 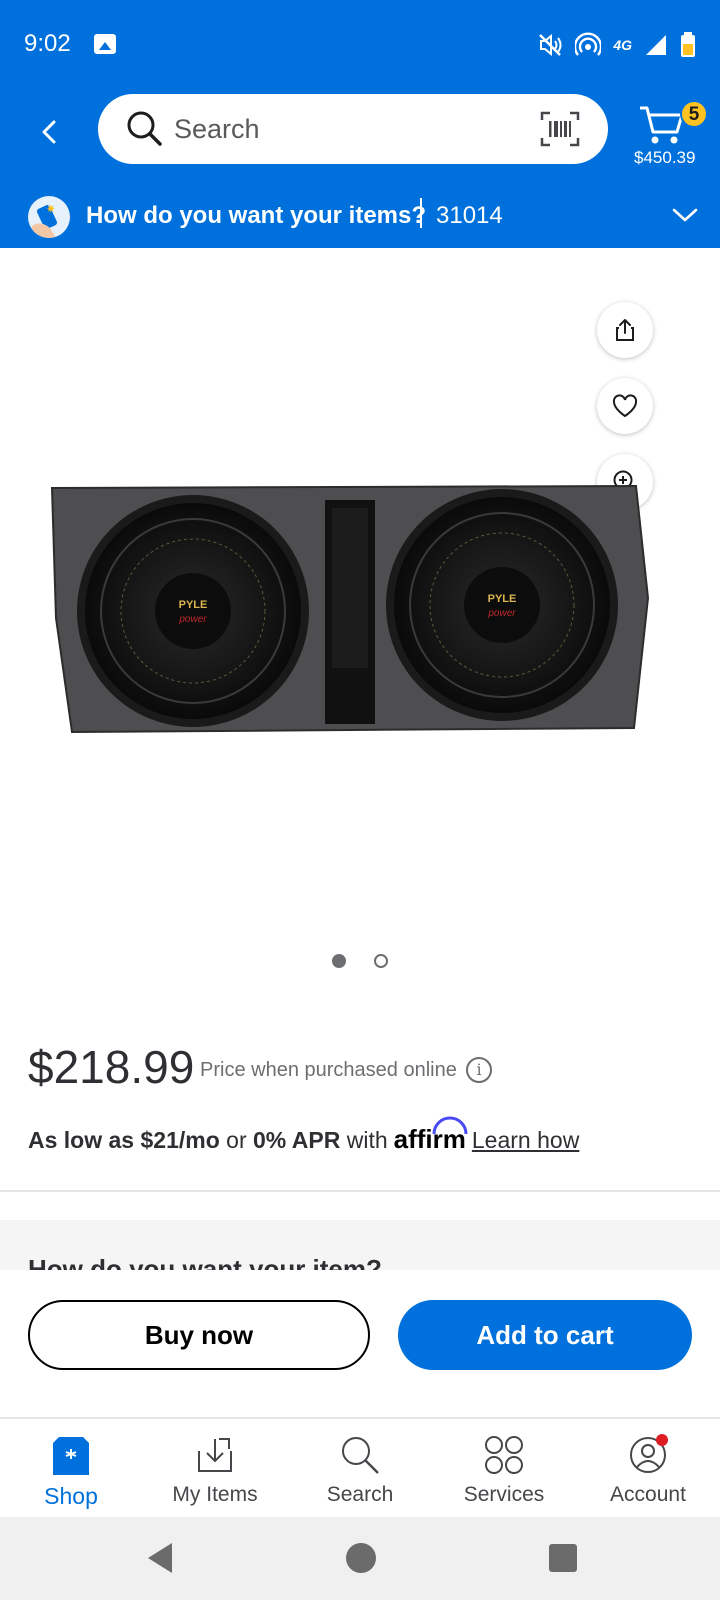 I want to click on nav-my-items: My Items, so click(x=215, y=1475).